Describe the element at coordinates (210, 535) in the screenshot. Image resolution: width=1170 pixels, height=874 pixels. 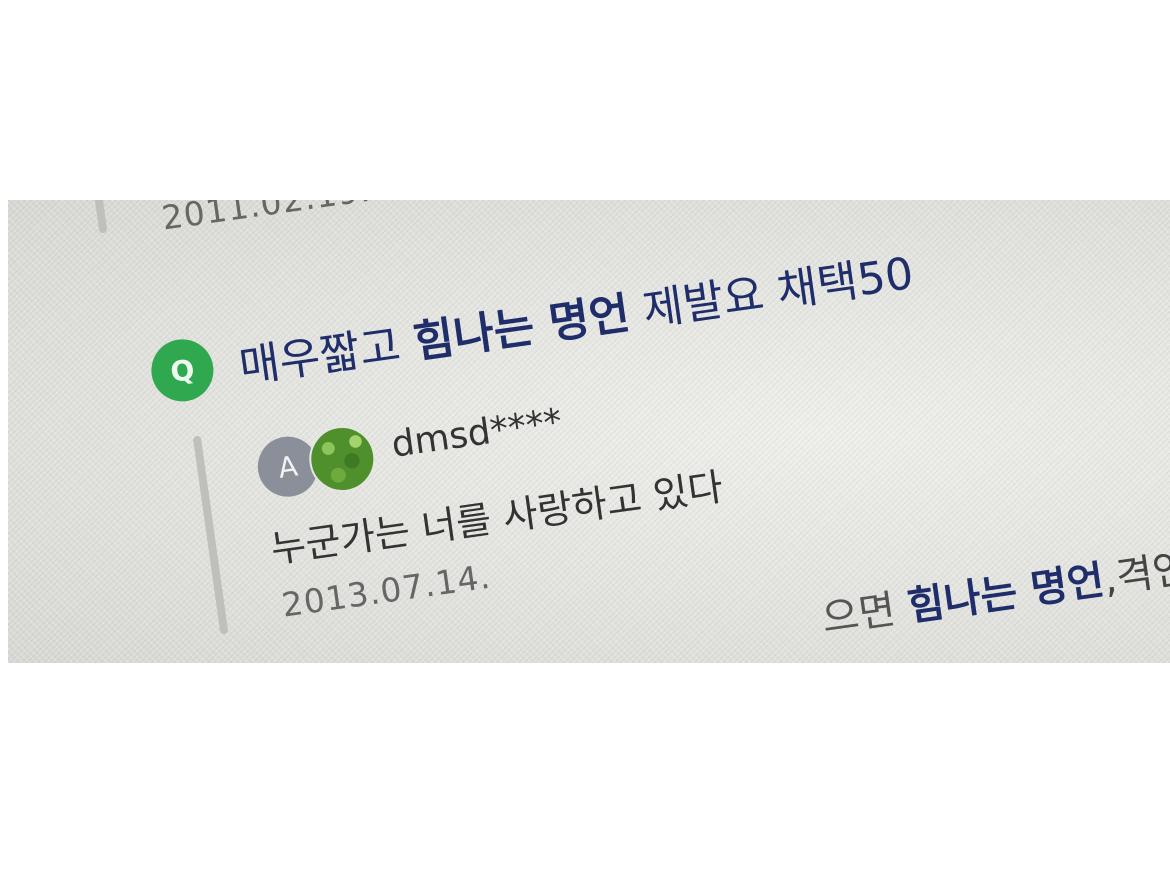
I see `answer-thread-line` at that location.